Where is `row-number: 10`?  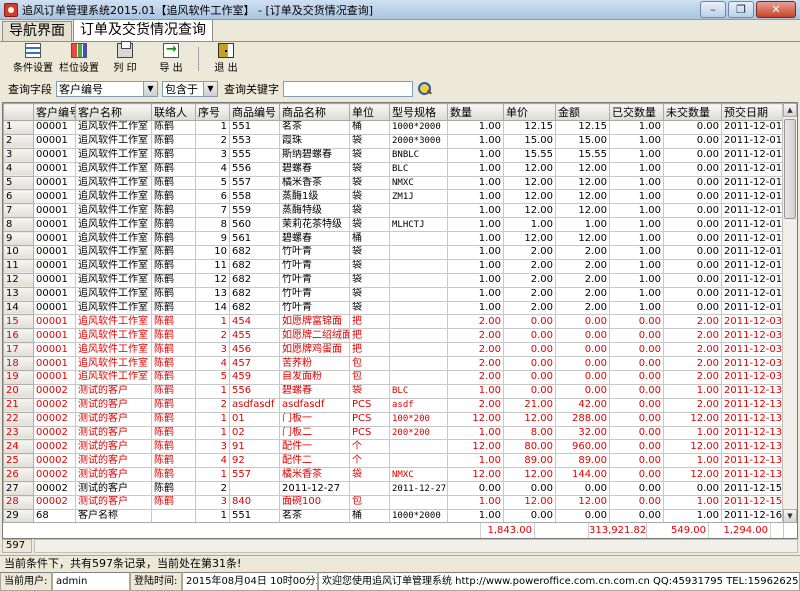
row-number: 10 is located at coordinates (18, 252).